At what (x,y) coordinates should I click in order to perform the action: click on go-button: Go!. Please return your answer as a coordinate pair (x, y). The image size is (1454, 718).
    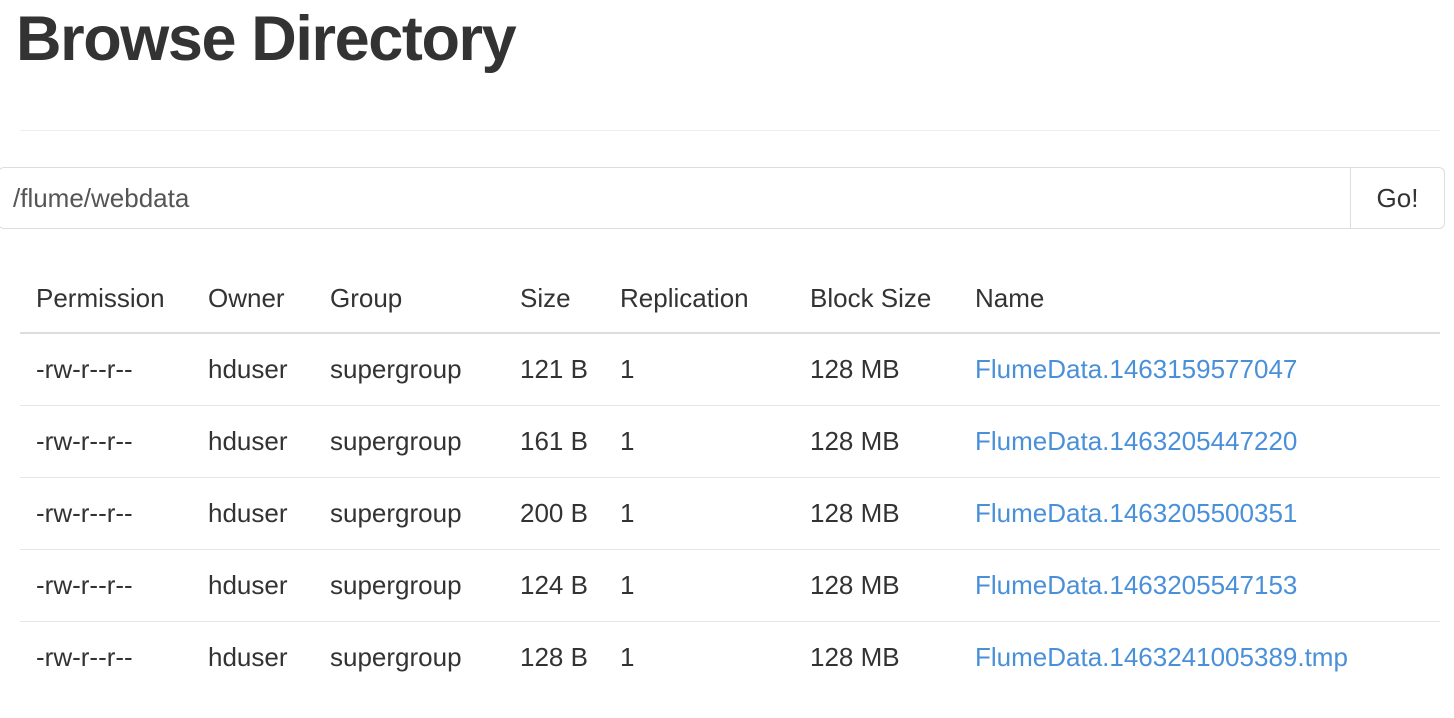
    Looking at the image, I should click on (1397, 198).